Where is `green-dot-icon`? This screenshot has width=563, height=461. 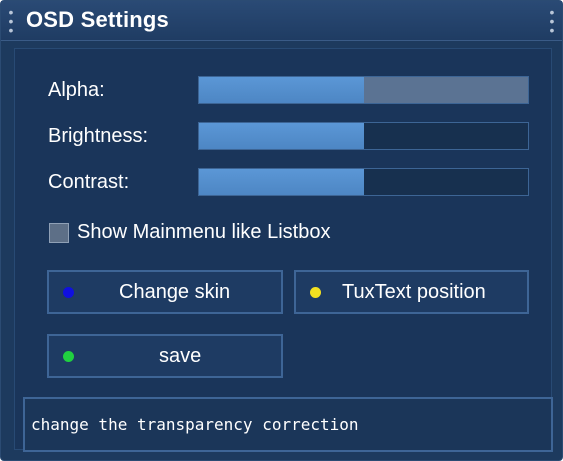 green-dot-icon is located at coordinates (68, 356).